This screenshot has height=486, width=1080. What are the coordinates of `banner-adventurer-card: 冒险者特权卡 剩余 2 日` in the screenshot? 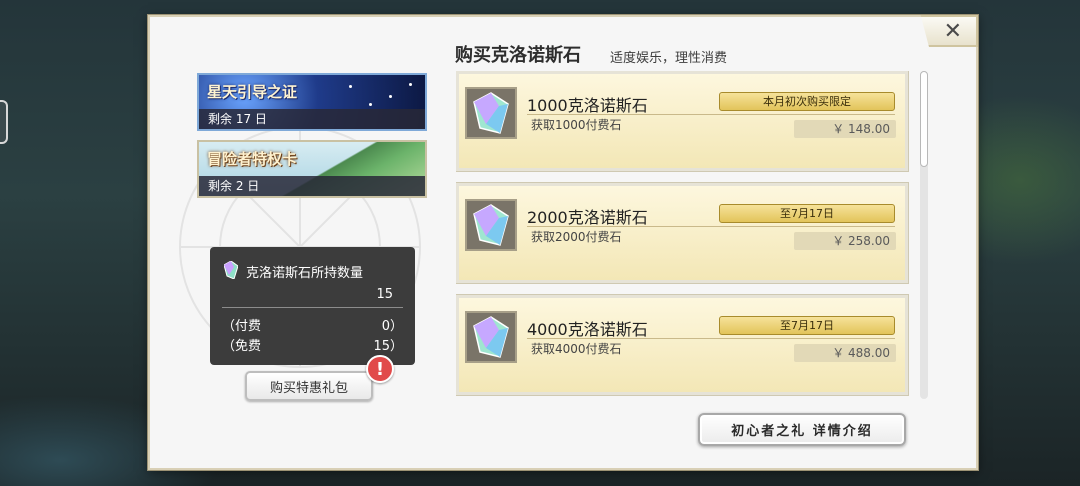 It's located at (312, 169).